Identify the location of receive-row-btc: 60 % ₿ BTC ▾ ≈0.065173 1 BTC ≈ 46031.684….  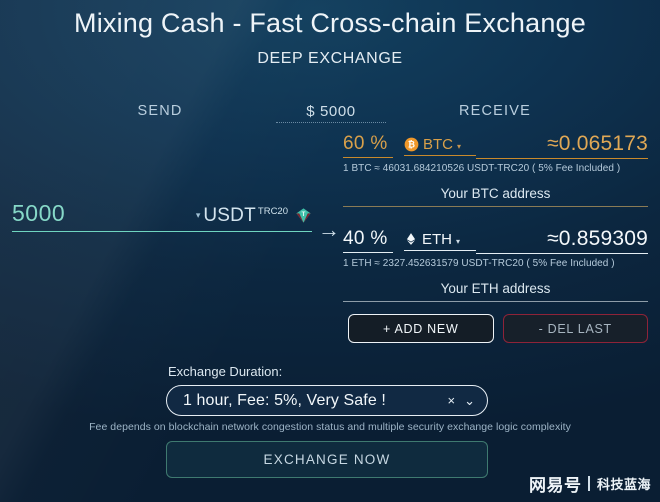
(495, 169).